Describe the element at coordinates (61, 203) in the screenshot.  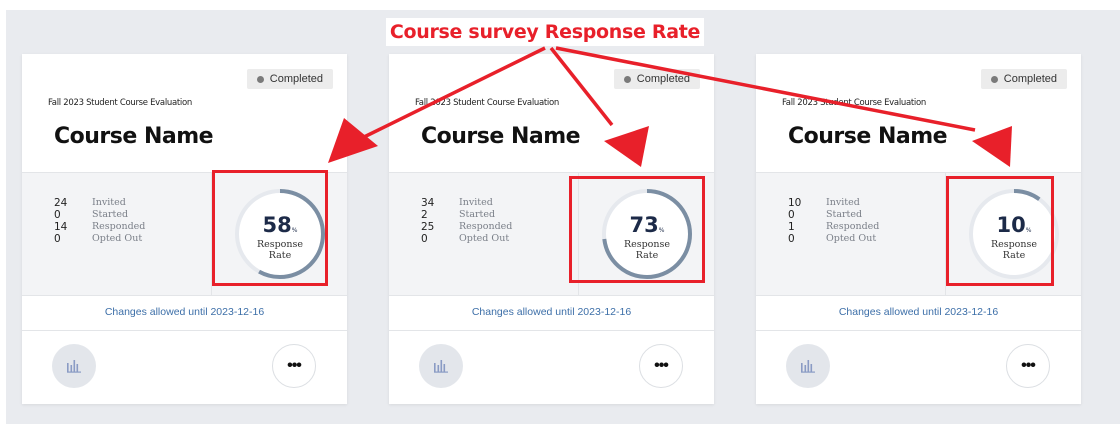
I see `stat-value: 24` at that location.